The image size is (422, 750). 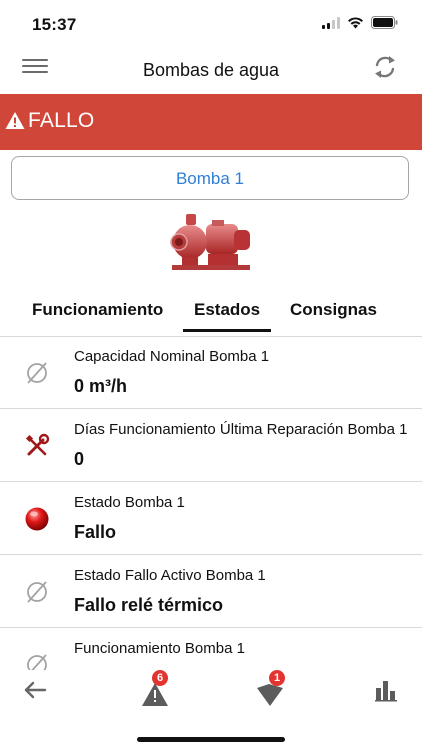 I want to click on back-arrow-icon, so click(x=36, y=692).